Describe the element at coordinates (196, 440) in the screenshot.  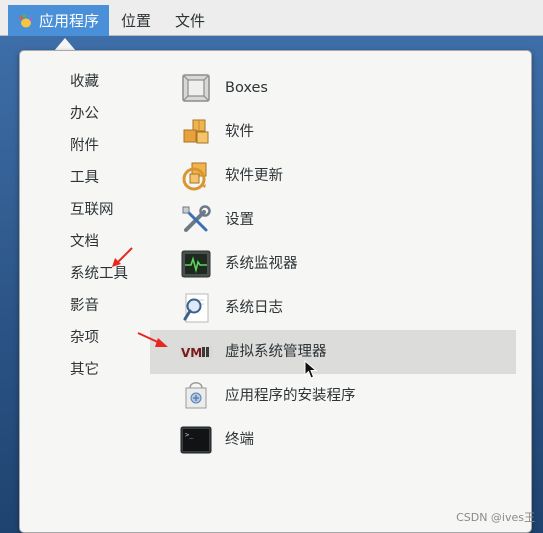
I see `terminal-icon: >_` at that location.